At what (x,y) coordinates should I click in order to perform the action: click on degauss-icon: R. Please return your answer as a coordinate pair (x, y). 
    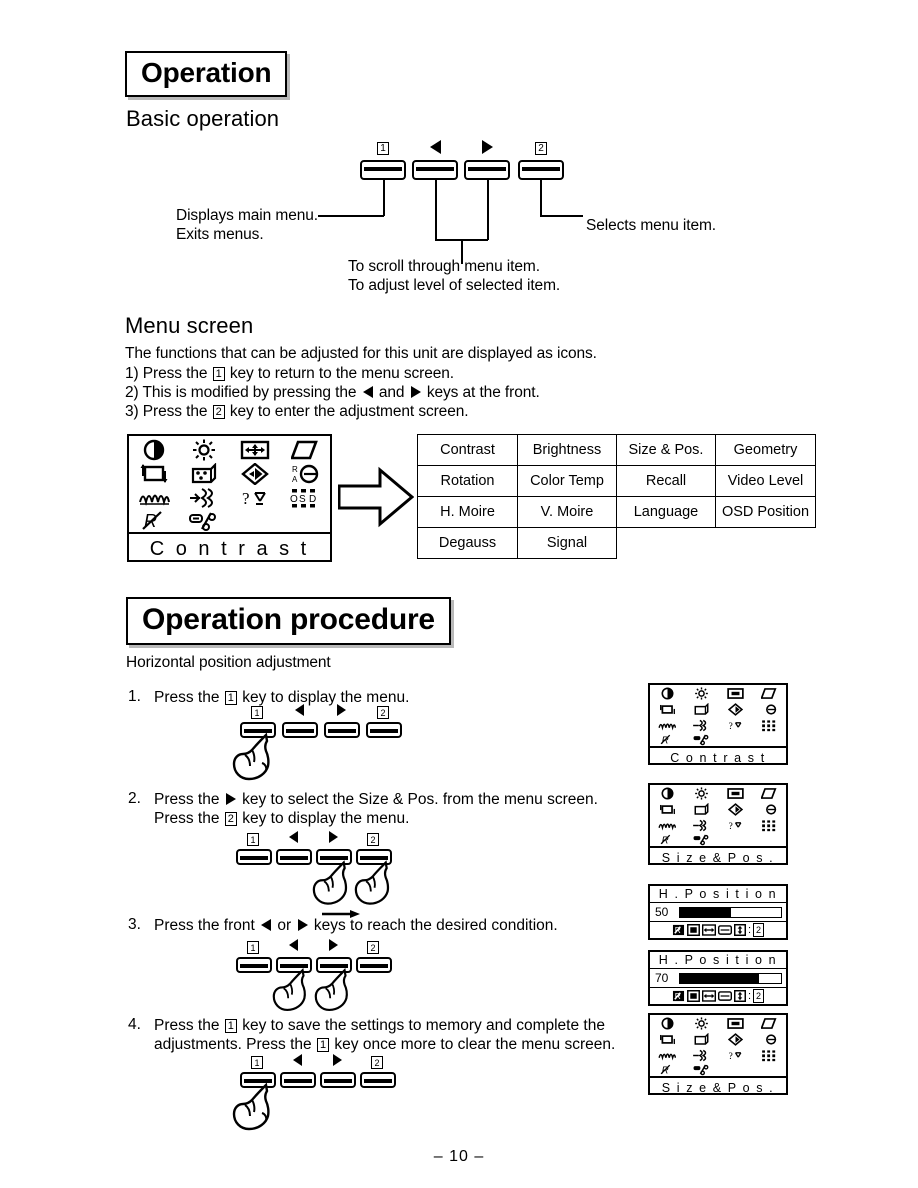
    Looking at the image, I should click on (154, 521).